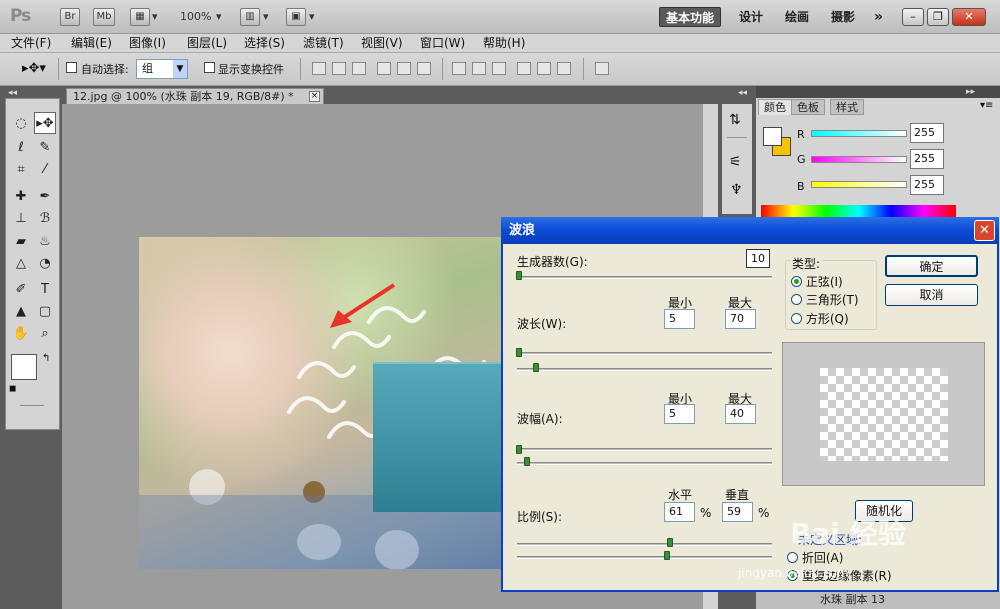 This screenshot has height=609, width=1000. What do you see at coordinates (878, 600) in the screenshot?
I see `layer-row: 水珠 副本 13` at bounding box center [878, 600].